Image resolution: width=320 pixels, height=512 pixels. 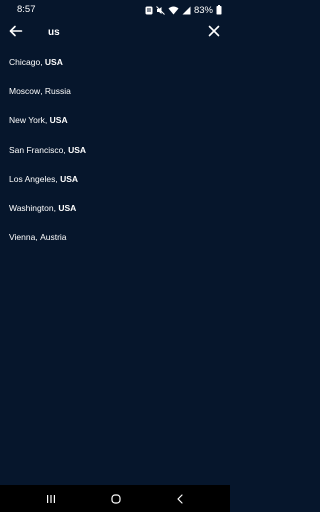 What do you see at coordinates (173, 10) in the screenshot?
I see `wifi-icon` at bounding box center [173, 10].